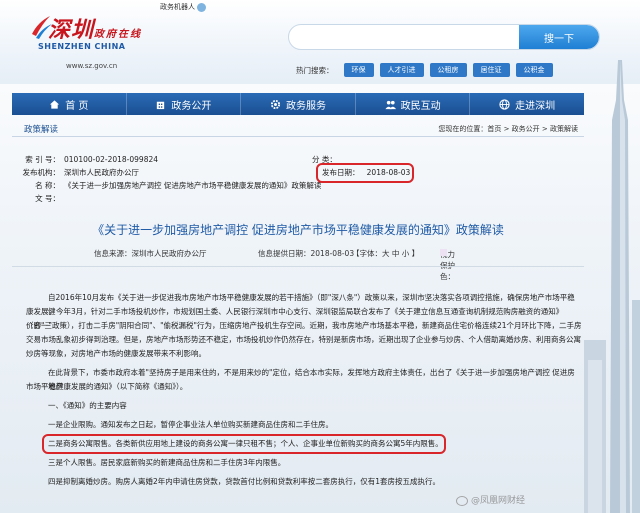 The width and height of the screenshot is (640, 513). What do you see at coordinates (385, 253) in the screenshot?
I see `font-size-control: 【字体：大 中 小 】` at bounding box center [385, 253].